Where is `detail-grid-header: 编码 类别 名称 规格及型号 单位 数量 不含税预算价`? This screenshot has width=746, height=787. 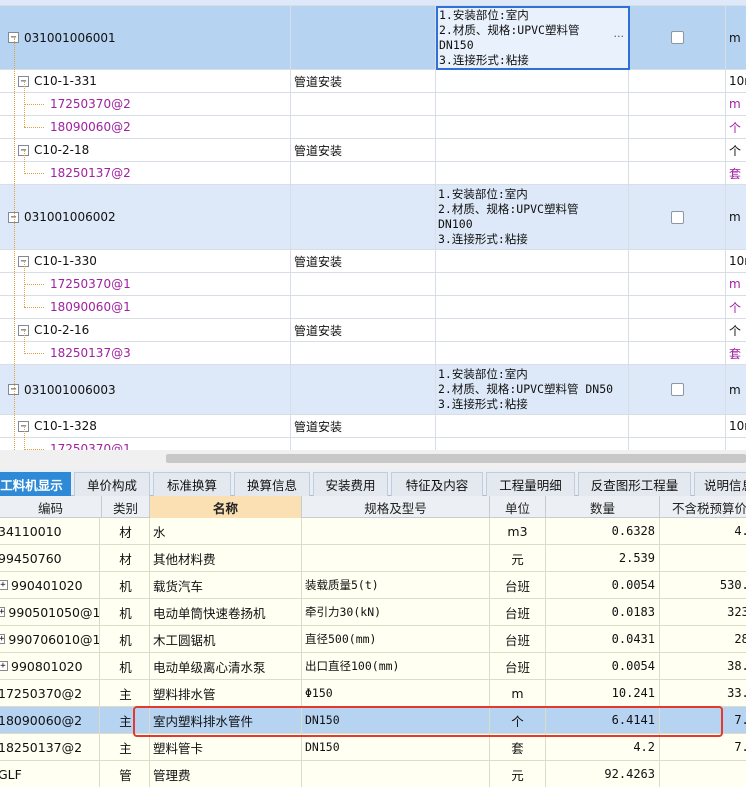
detail-grid-header: 编码 类别 名称 规格及型号 单位 数量 不含税预算价 is located at coordinates (373, 507).